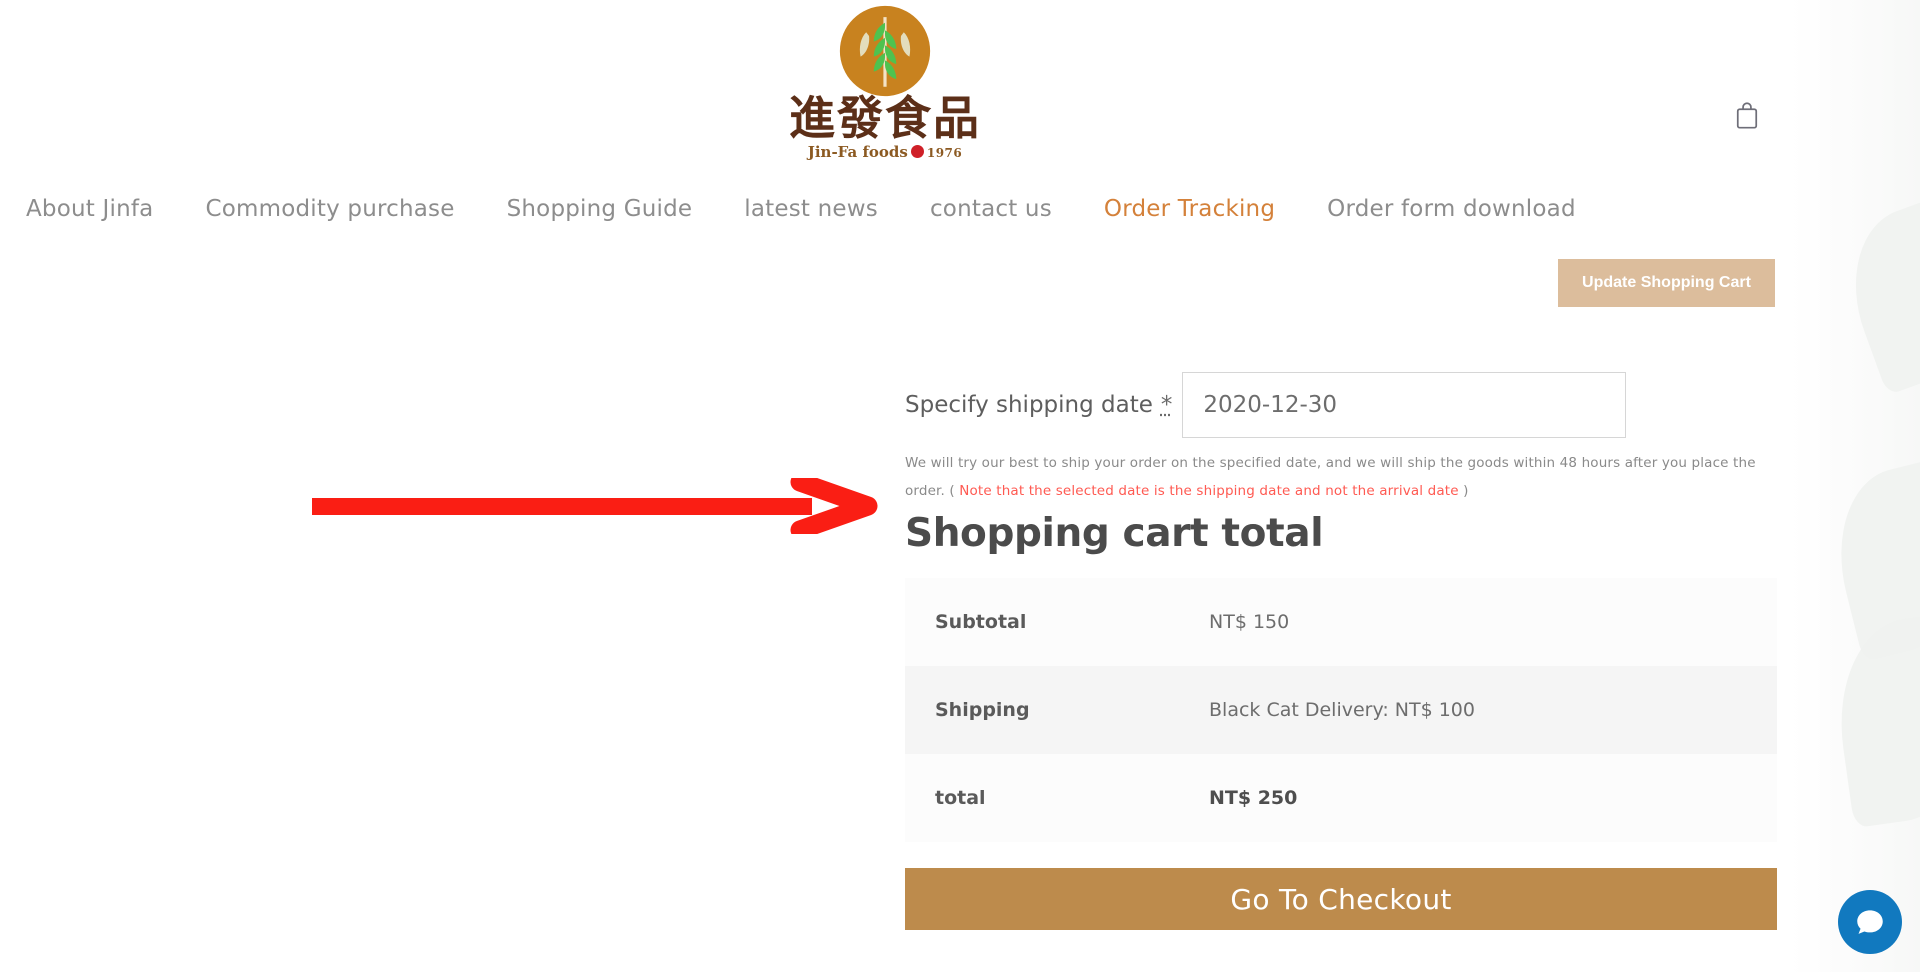  What do you see at coordinates (1341, 798) in the screenshot?
I see `table-row: total NT$ 250` at bounding box center [1341, 798].